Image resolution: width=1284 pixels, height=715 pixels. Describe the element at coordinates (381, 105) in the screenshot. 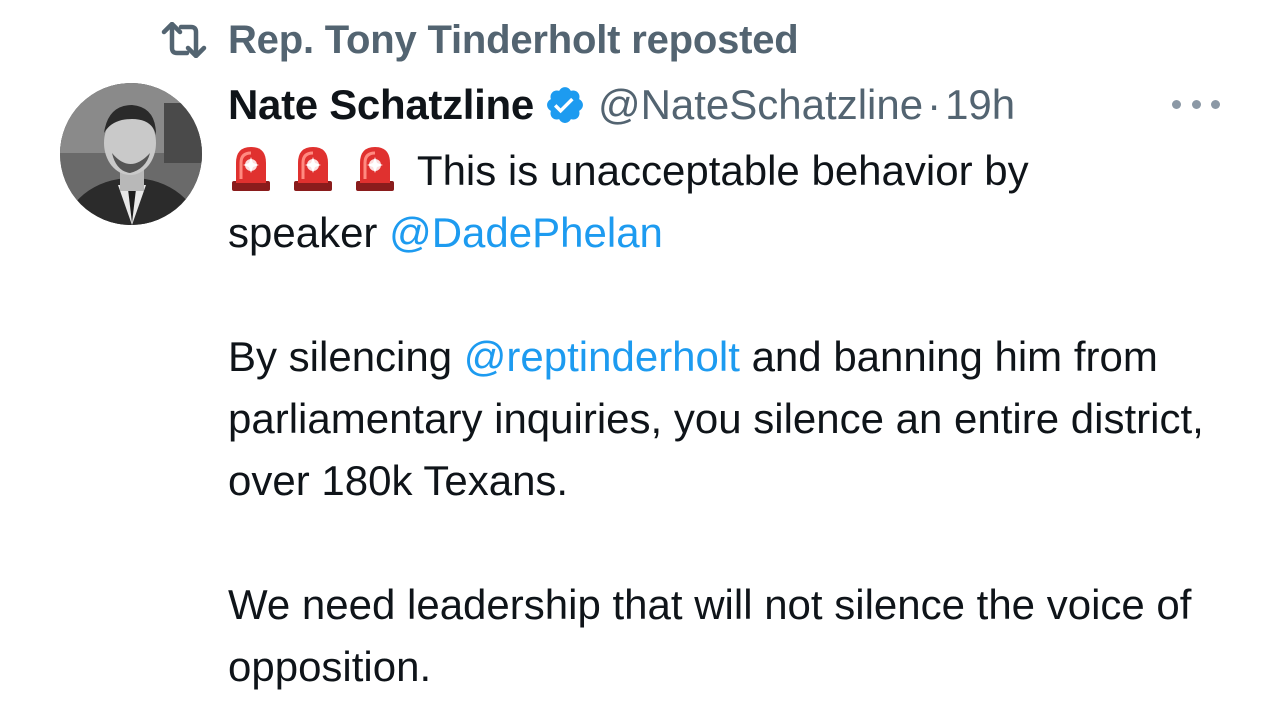

I see `author-name: Nate Schatzline` at that location.